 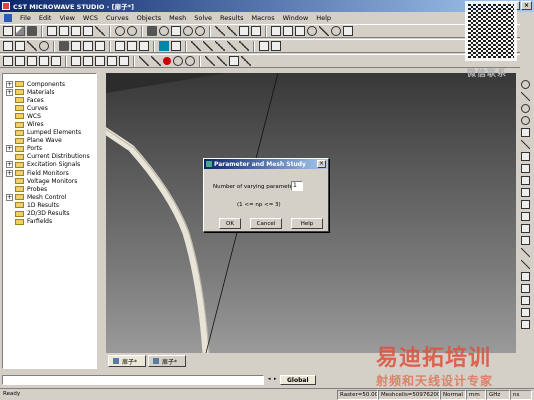 I want to click on insert-icon, so click(x=112, y=61).